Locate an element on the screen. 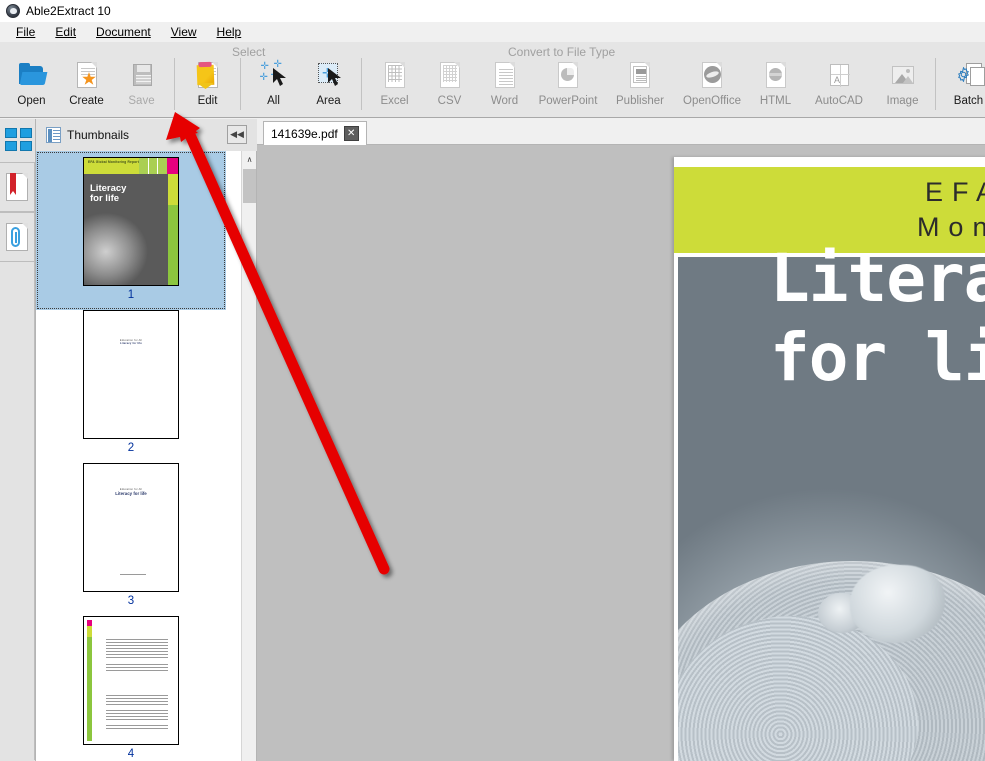  thumbnail-page-3: Education for All Literacy for life 3 is located at coordinates (131, 539).